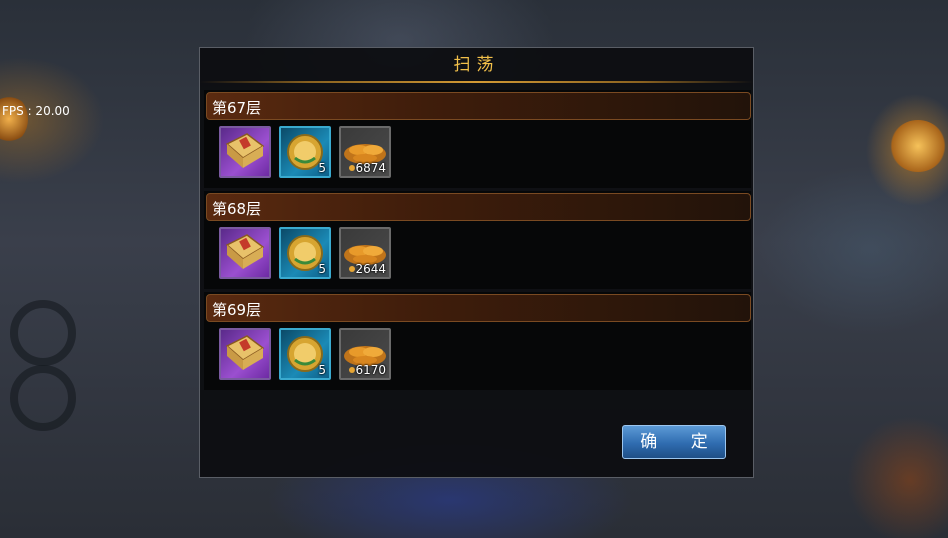 Image resolution: width=948 pixels, height=538 pixels. What do you see at coordinates (237, 108) in the screenshot?
I see `floor-label: 第67层` at bounding box center [237, 108].